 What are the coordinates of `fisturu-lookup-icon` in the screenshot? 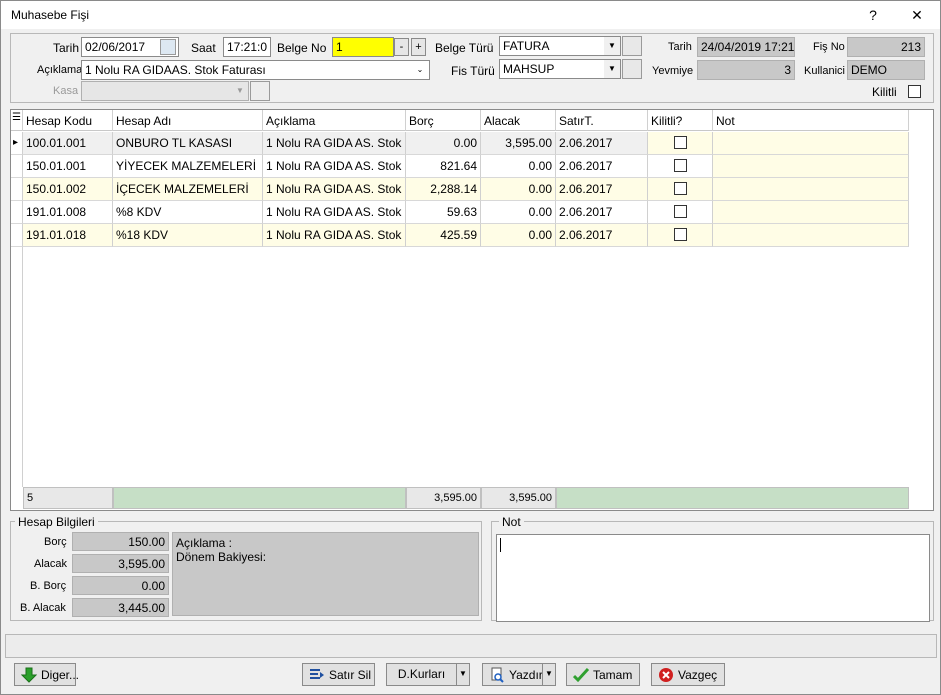 It's located at (632, 69).